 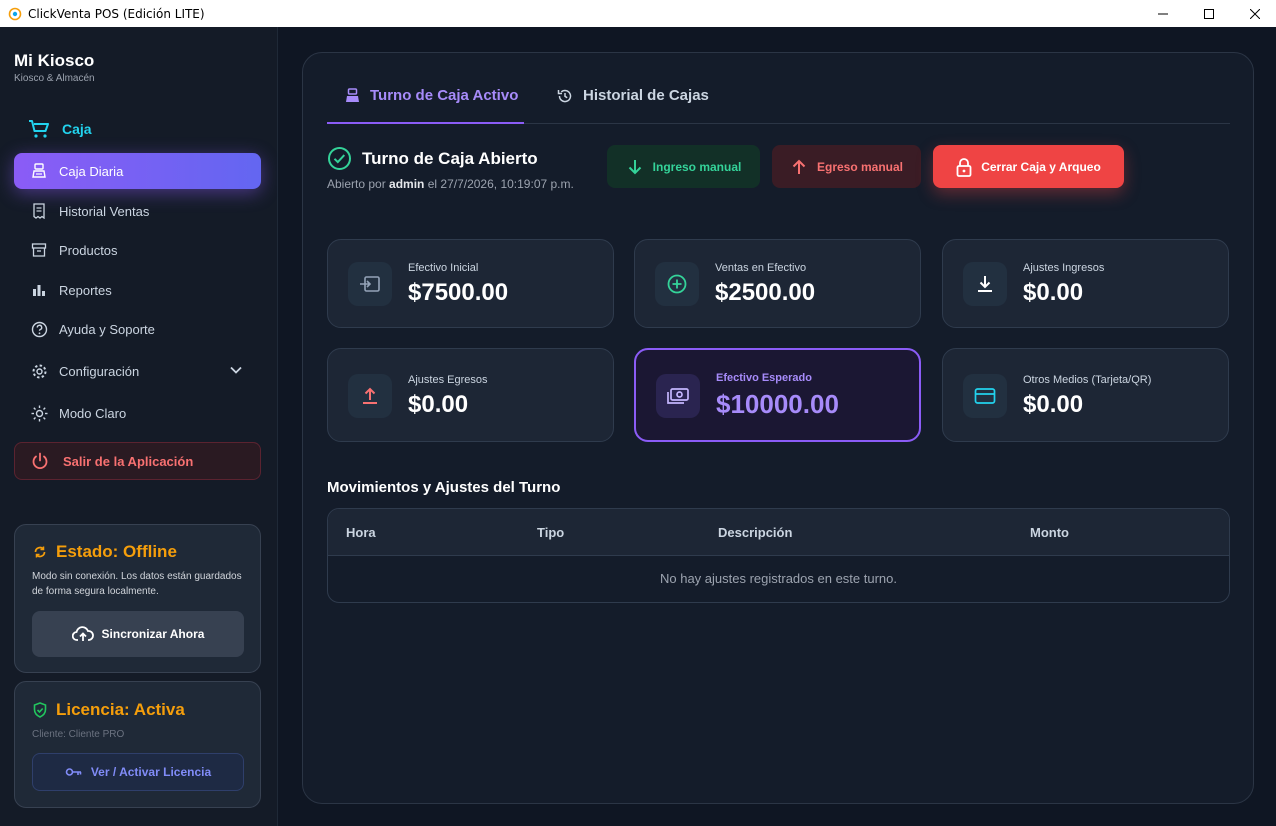 I want to click on column-header-descripcion: Descripción, so click(x=755, y=532).